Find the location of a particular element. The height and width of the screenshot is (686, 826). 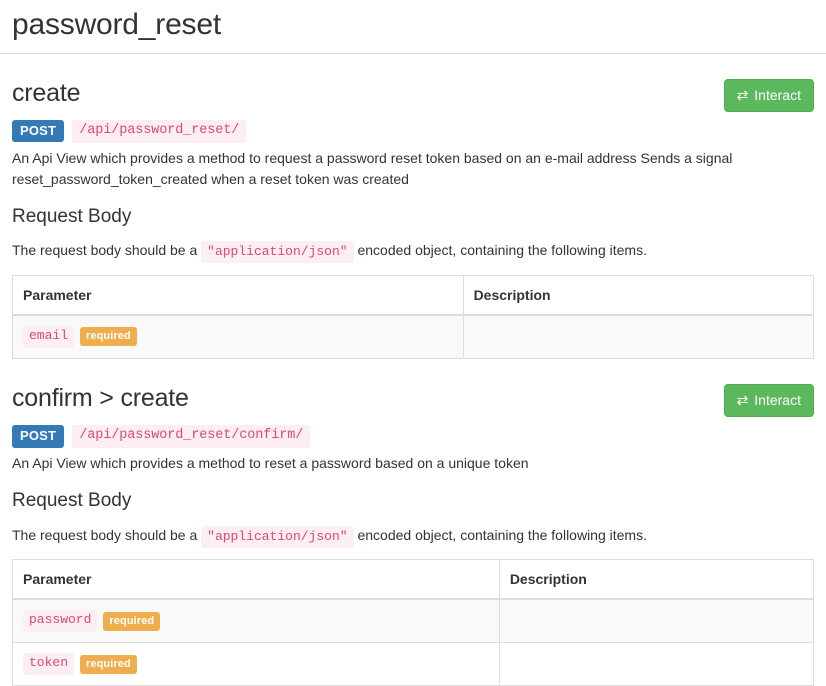

table-row: password required is located at coordinates (413, 621).